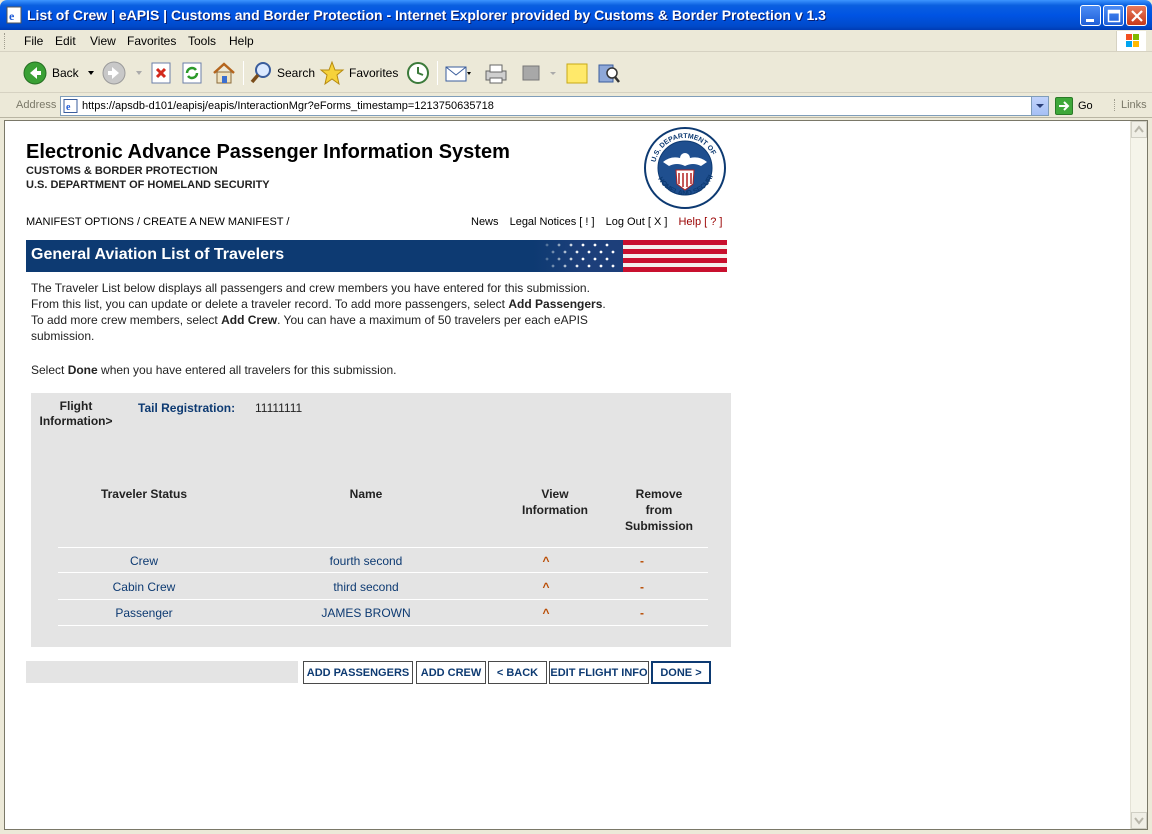 This screenshot has height=834, width=1152. Describe the element at coordinates (366, 613) in the screenshot. I see `traveler-name: JAMES BROWN` at that location.